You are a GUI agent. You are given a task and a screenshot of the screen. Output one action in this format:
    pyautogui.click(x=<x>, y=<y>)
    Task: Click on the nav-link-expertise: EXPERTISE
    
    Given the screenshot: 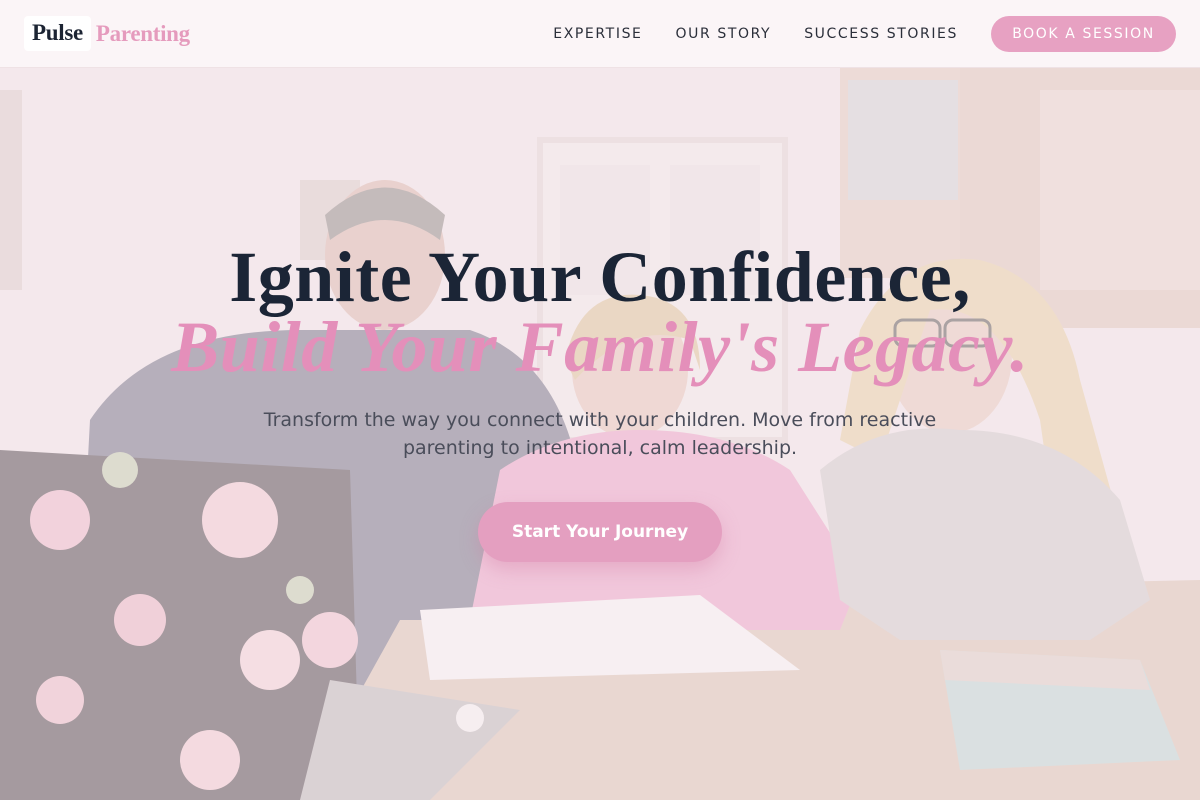 What is the action you would take?
    pyautogui.click(x=597, y=34)
    